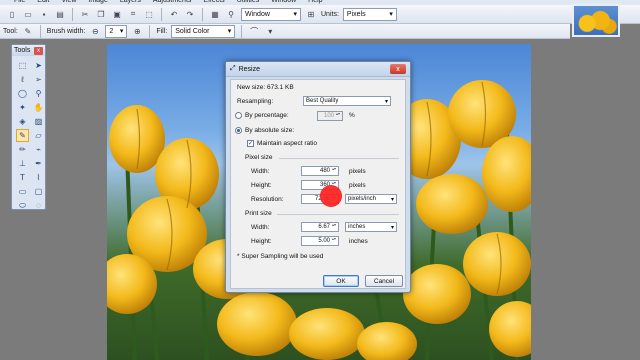 The image size is (640, 360). I want to click on by-percentage-option: By percentage:, so click(262, 115).